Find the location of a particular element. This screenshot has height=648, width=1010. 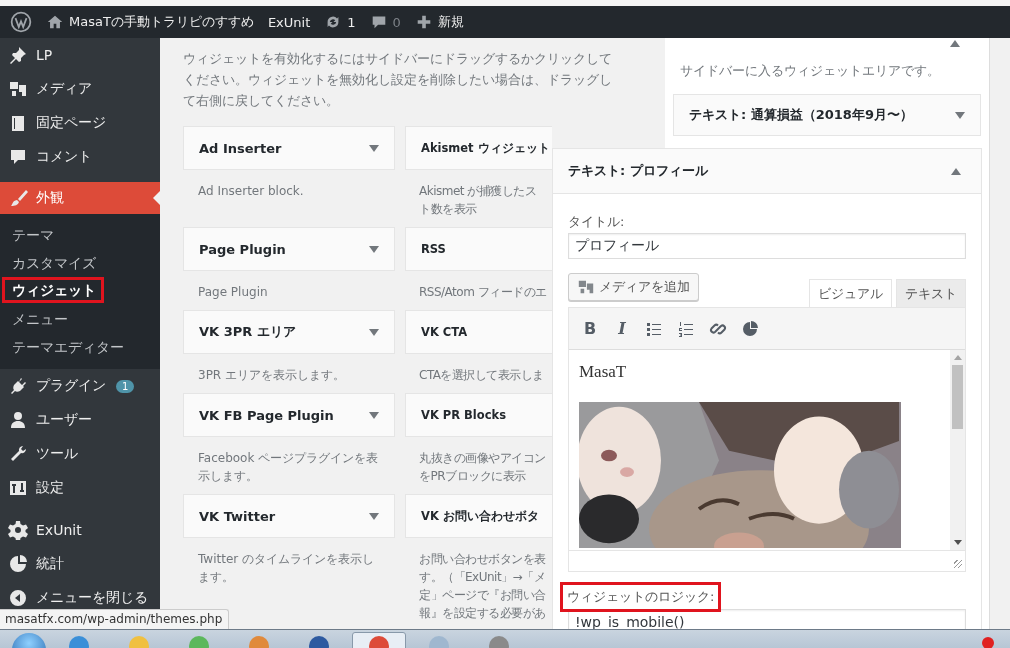

widget-title: VK Twitter is located at coordinates (237, 516).